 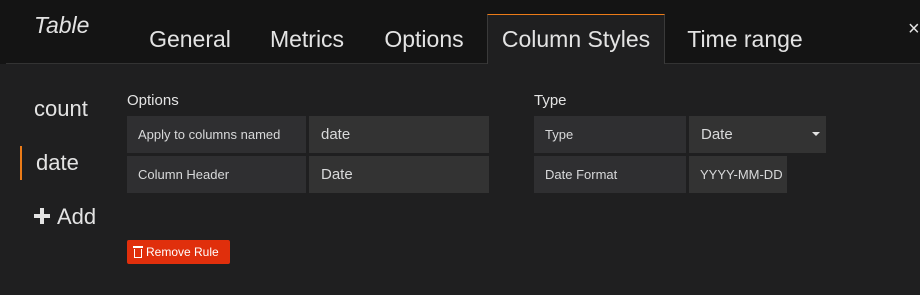 I want to click on options-section-title: Options, so click(x=153, y=100).